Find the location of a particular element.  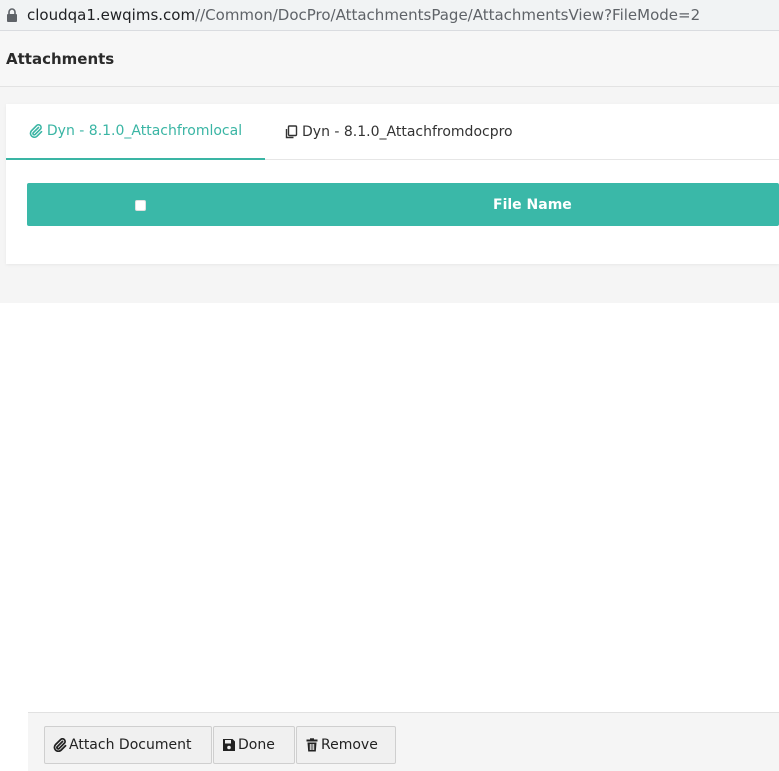

done-button: Done is located at coordinates (254, 745).